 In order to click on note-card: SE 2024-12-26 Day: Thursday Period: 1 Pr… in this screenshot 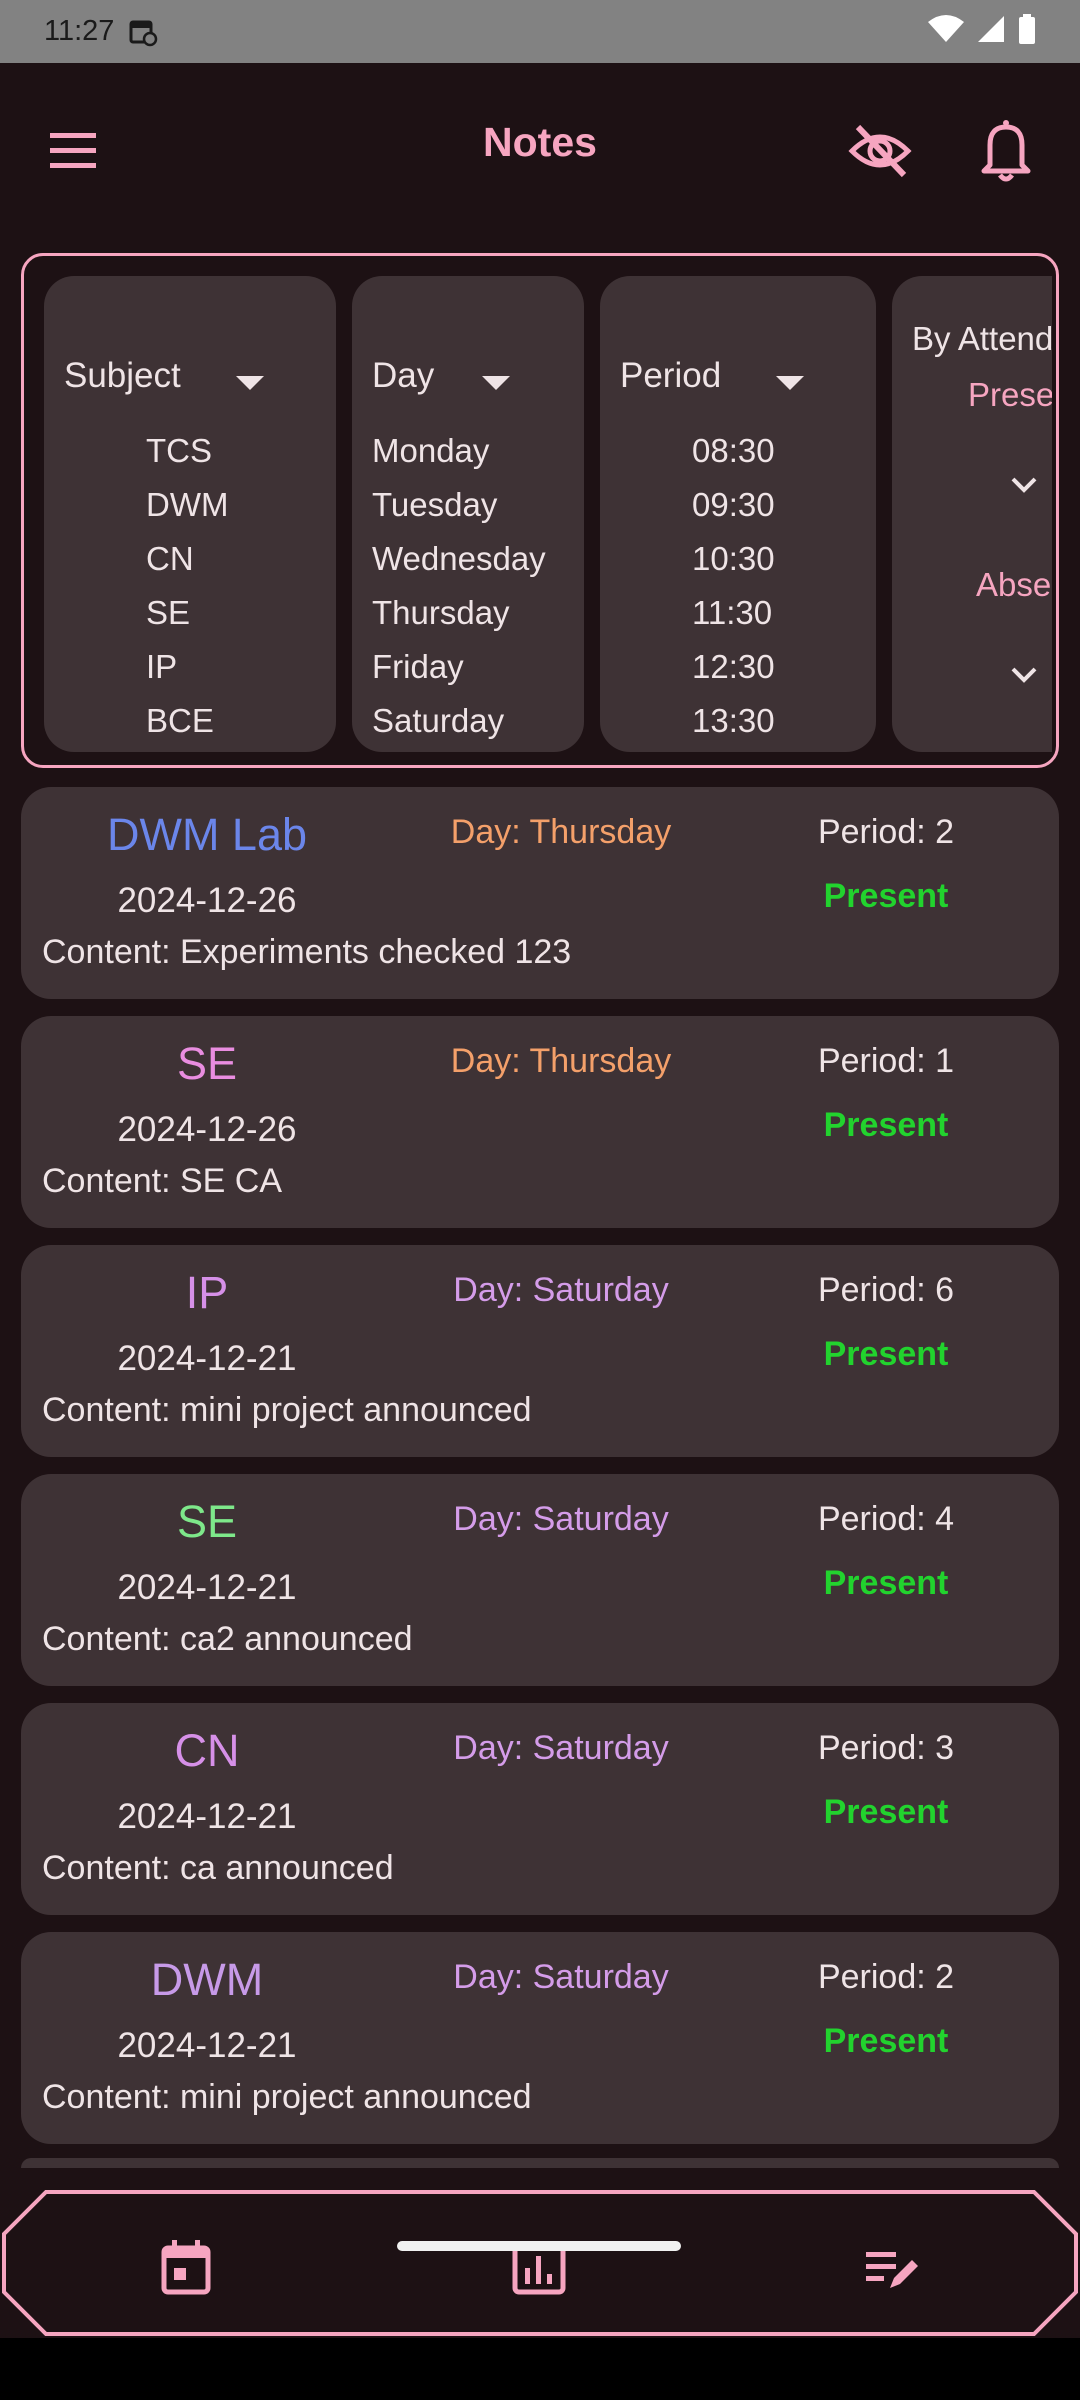, I will do `click(540, 1122)`.